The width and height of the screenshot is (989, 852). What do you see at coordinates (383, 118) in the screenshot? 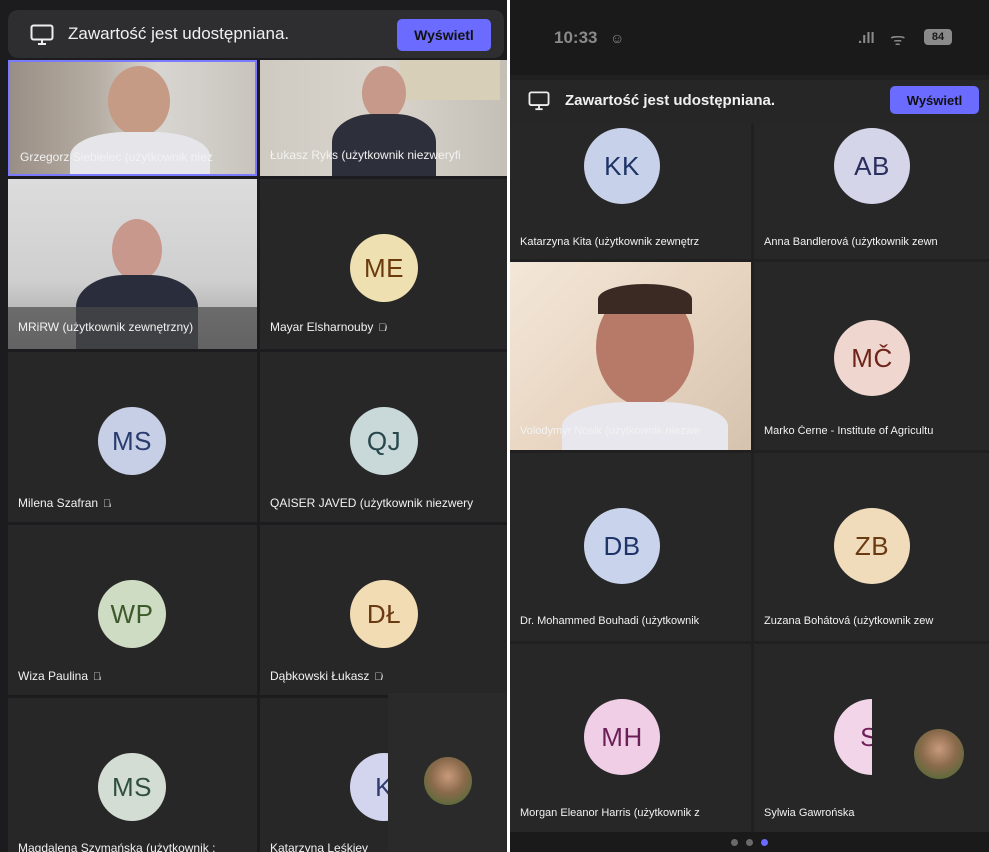
I see `participant-tile: Łukasz Ryks (użytkownik niezweryfi` at bounding box center [383, 118].